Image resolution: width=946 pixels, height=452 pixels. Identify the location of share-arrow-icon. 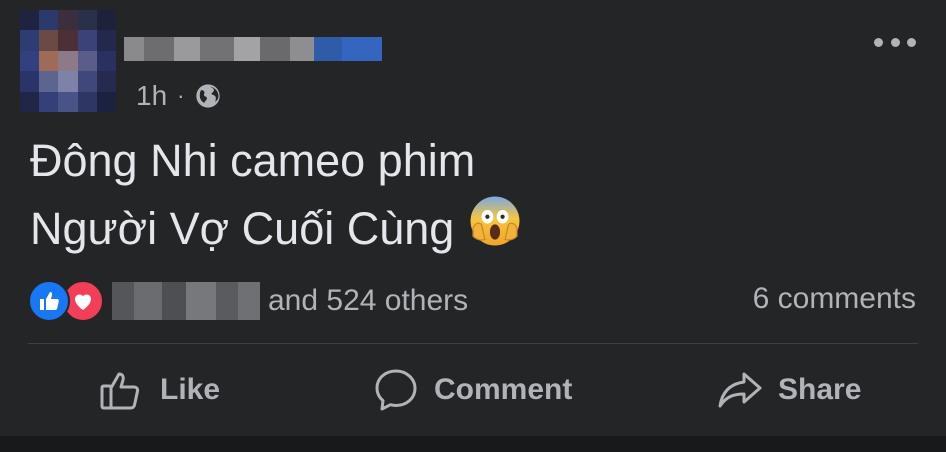
(740, 390).